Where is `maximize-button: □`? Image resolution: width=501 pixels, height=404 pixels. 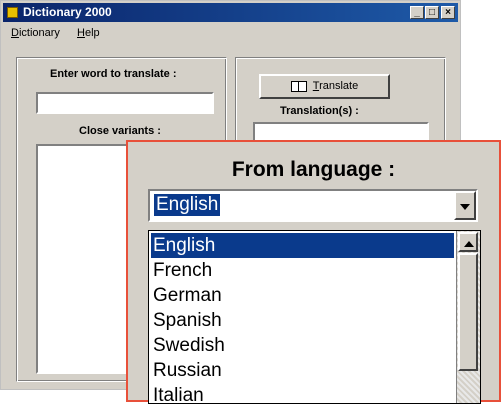 maximize-button: □ is located at coordinates (432, 12).